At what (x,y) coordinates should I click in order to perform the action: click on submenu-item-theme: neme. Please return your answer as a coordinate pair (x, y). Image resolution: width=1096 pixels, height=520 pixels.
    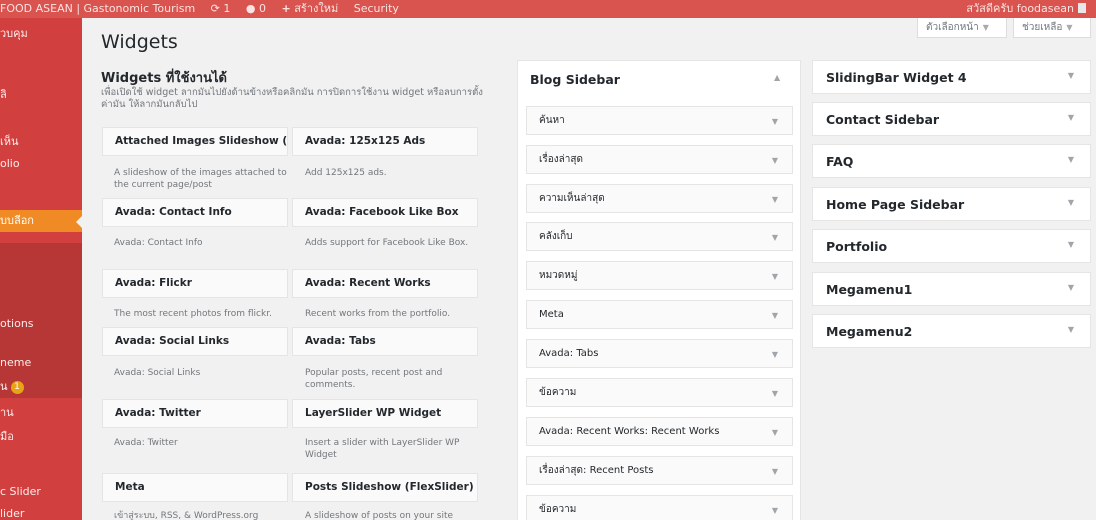
    Looking at the image, I should click on (41, 363).